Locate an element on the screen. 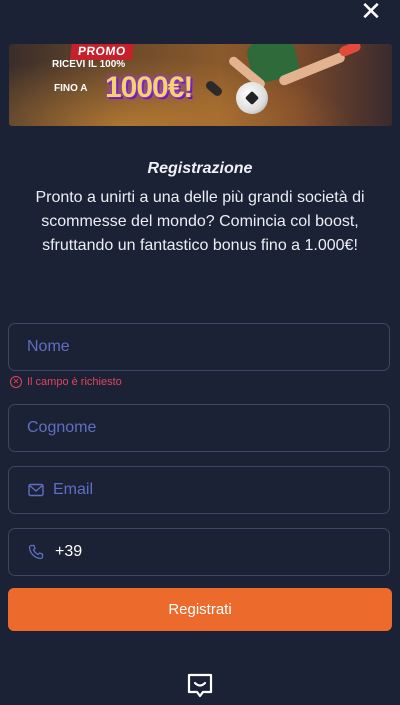 The height and width of the screenshot is (705, 400). close-button: ✕ is located at coordinates (371, 12).